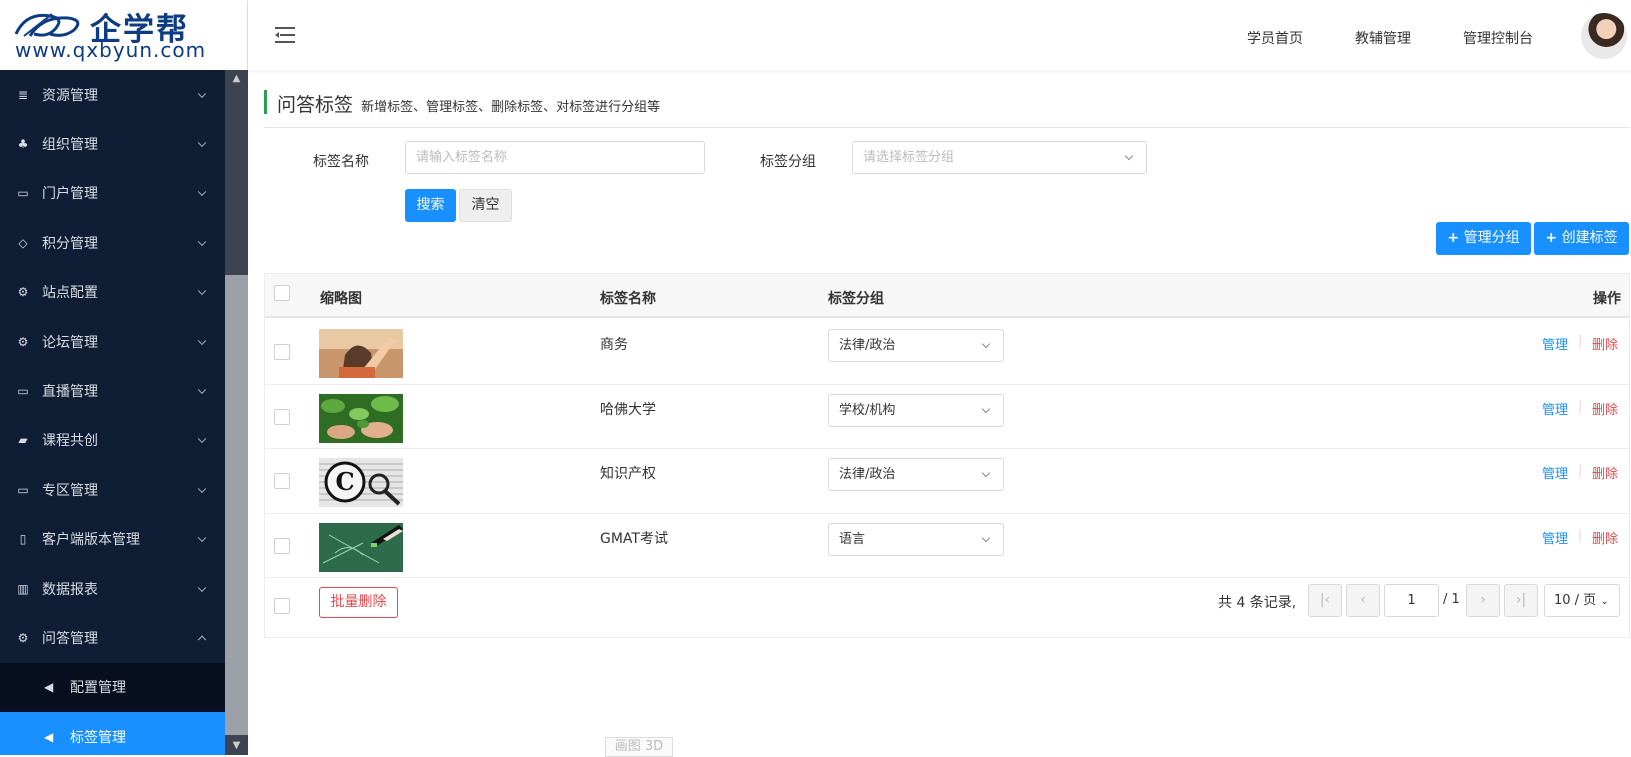 This screenshot has width=1631, height=757. Describe the element at coordinates (202, 640) in the screenshot. I see `chevron-up-icon` at that location.